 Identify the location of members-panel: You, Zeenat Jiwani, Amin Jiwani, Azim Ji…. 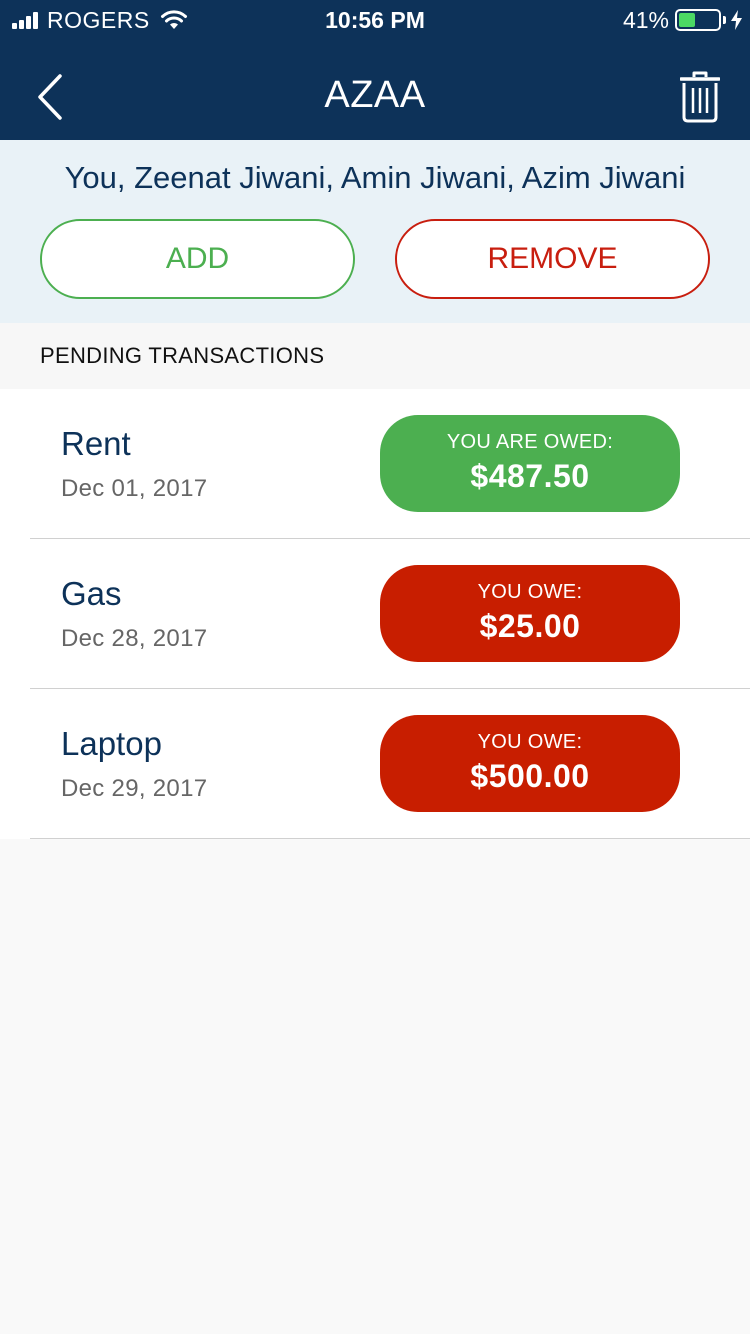
(375, 231).